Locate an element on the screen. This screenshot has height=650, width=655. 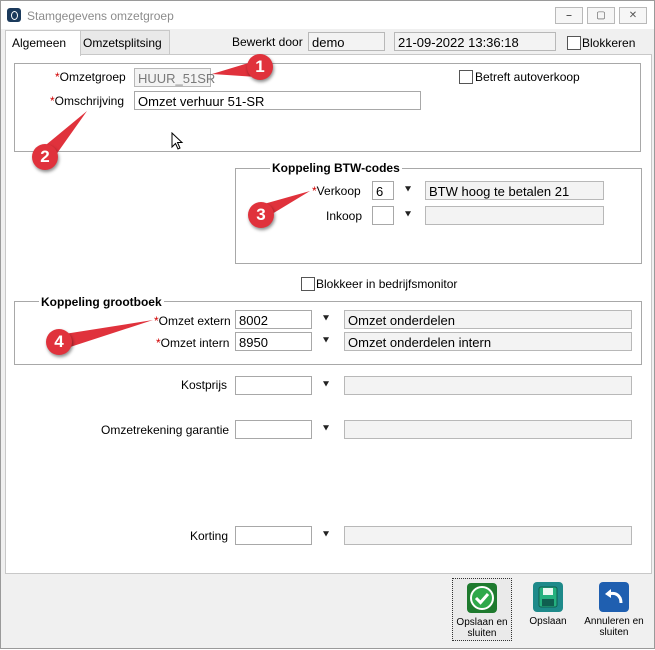
garantie-desc-field is located at coordinates (488, 429).